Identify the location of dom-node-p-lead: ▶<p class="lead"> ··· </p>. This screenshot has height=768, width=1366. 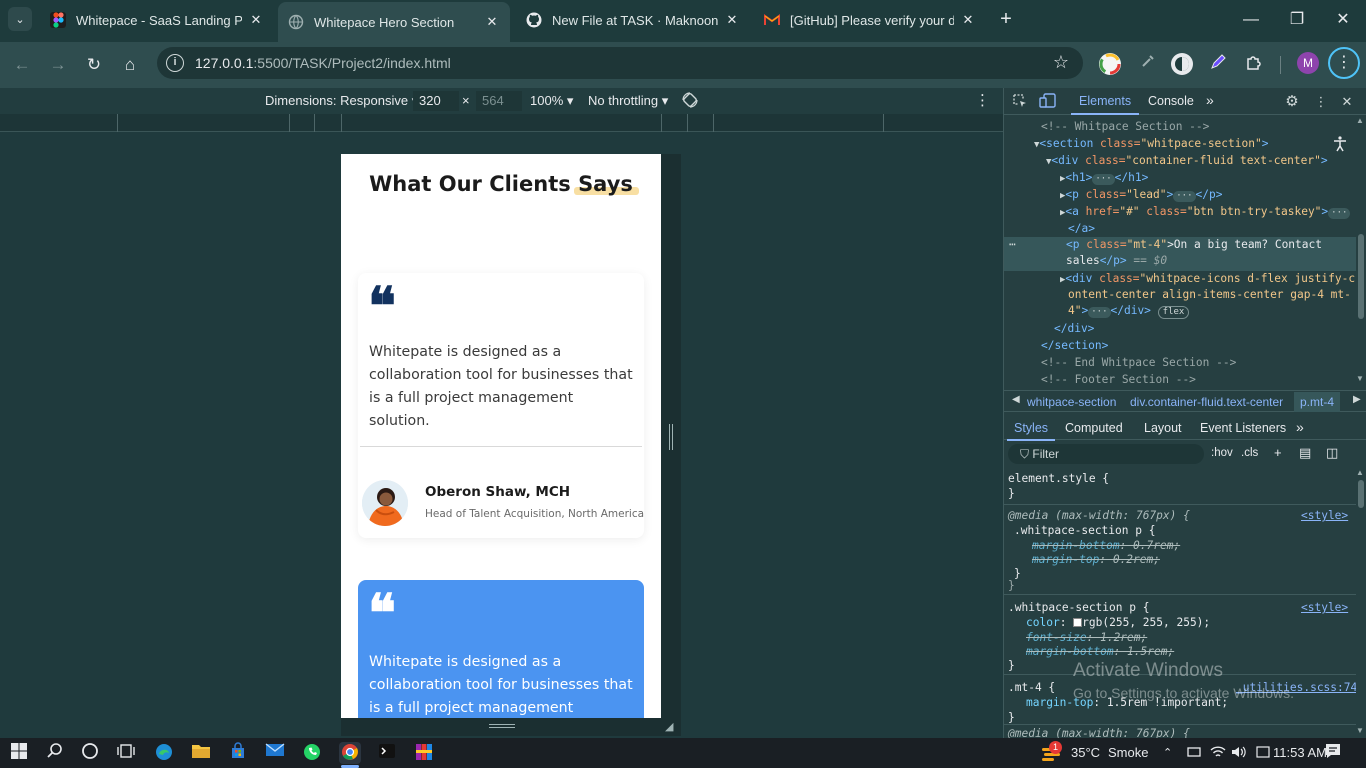
(1141, 195).